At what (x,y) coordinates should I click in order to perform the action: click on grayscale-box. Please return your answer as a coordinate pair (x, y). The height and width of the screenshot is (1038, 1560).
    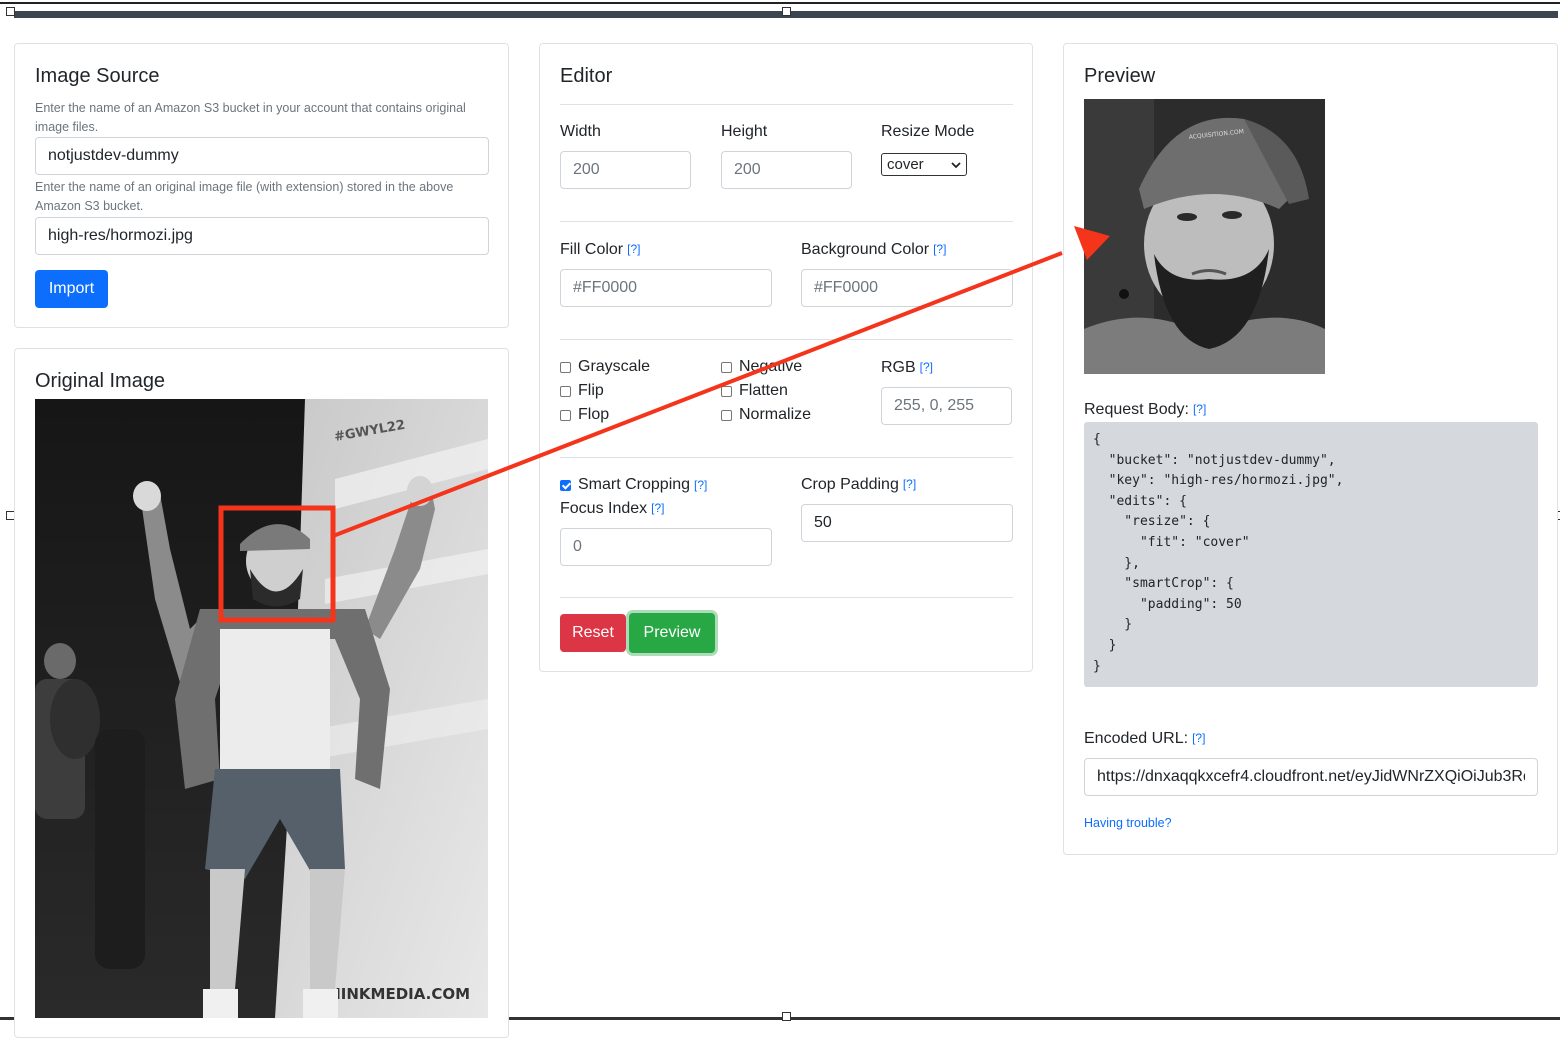
    Looking at the image, I should click on (565, 367).